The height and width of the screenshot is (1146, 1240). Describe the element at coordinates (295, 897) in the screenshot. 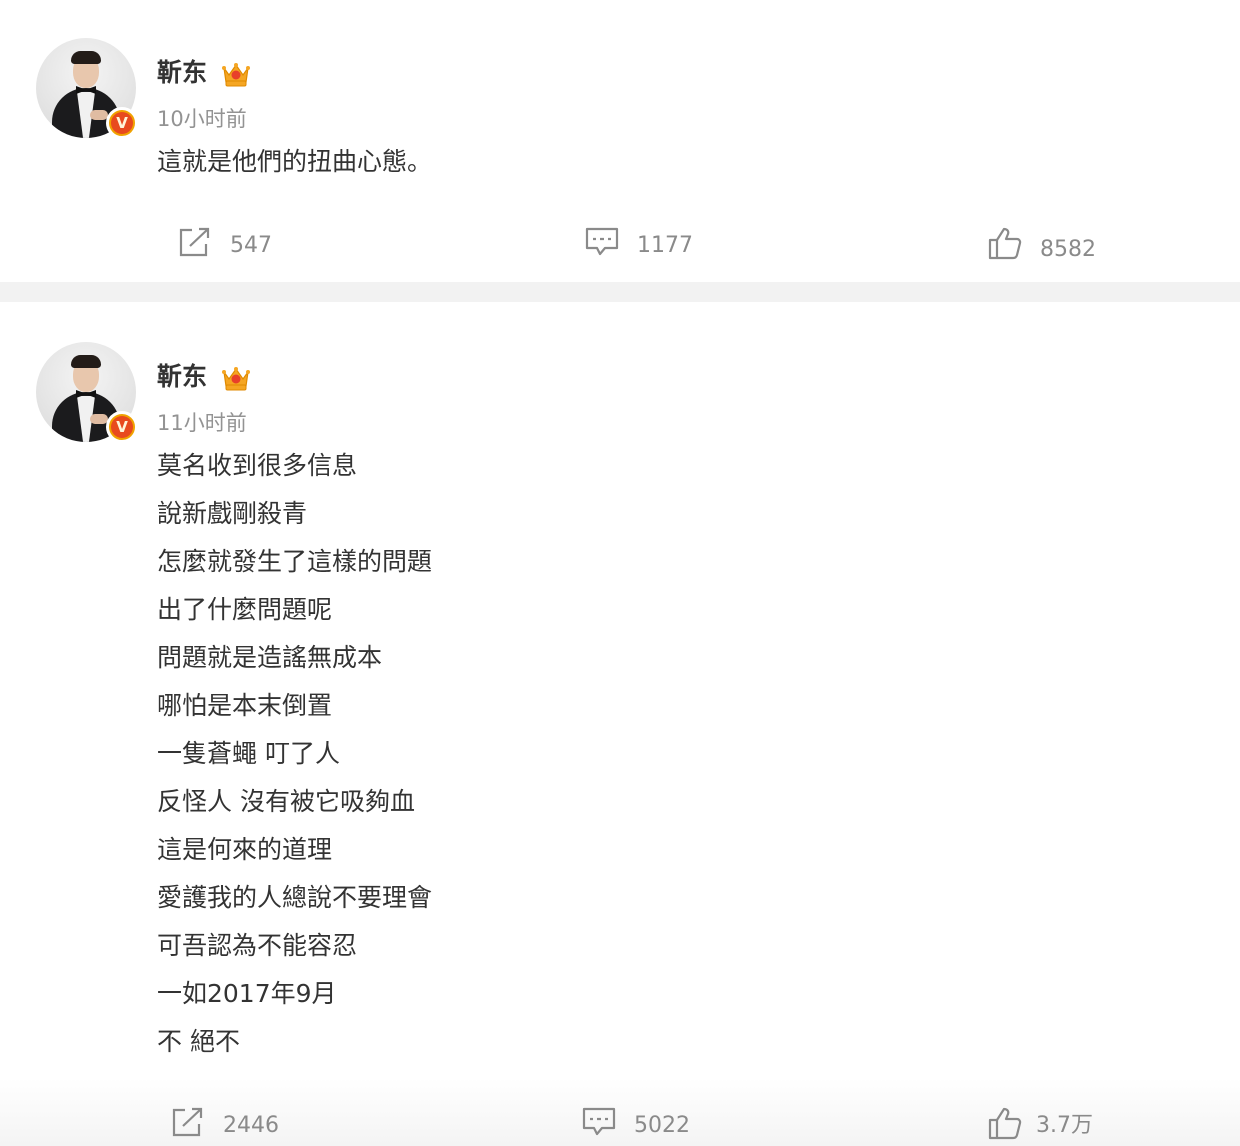

I see `post-text-line: 愛護我的人總說不要理會` at that location.